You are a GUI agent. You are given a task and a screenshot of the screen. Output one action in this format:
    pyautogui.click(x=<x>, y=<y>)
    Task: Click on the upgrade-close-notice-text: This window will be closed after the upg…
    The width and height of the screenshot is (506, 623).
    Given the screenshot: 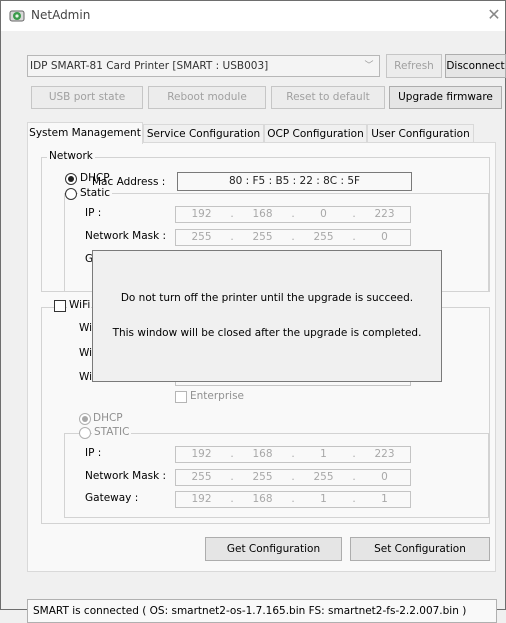 What is the action you would take?
    pyautogui.click(x=267, y=333)
    